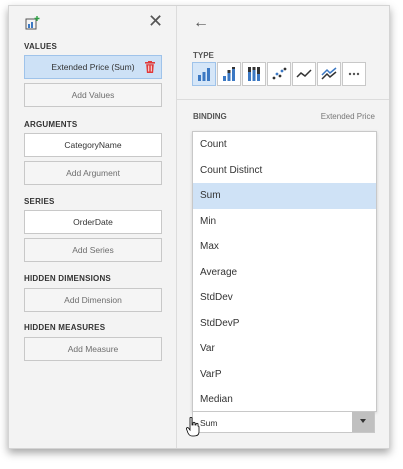 This screenshot has height=469, width=403. I want to click on divider, so click(283, 99).